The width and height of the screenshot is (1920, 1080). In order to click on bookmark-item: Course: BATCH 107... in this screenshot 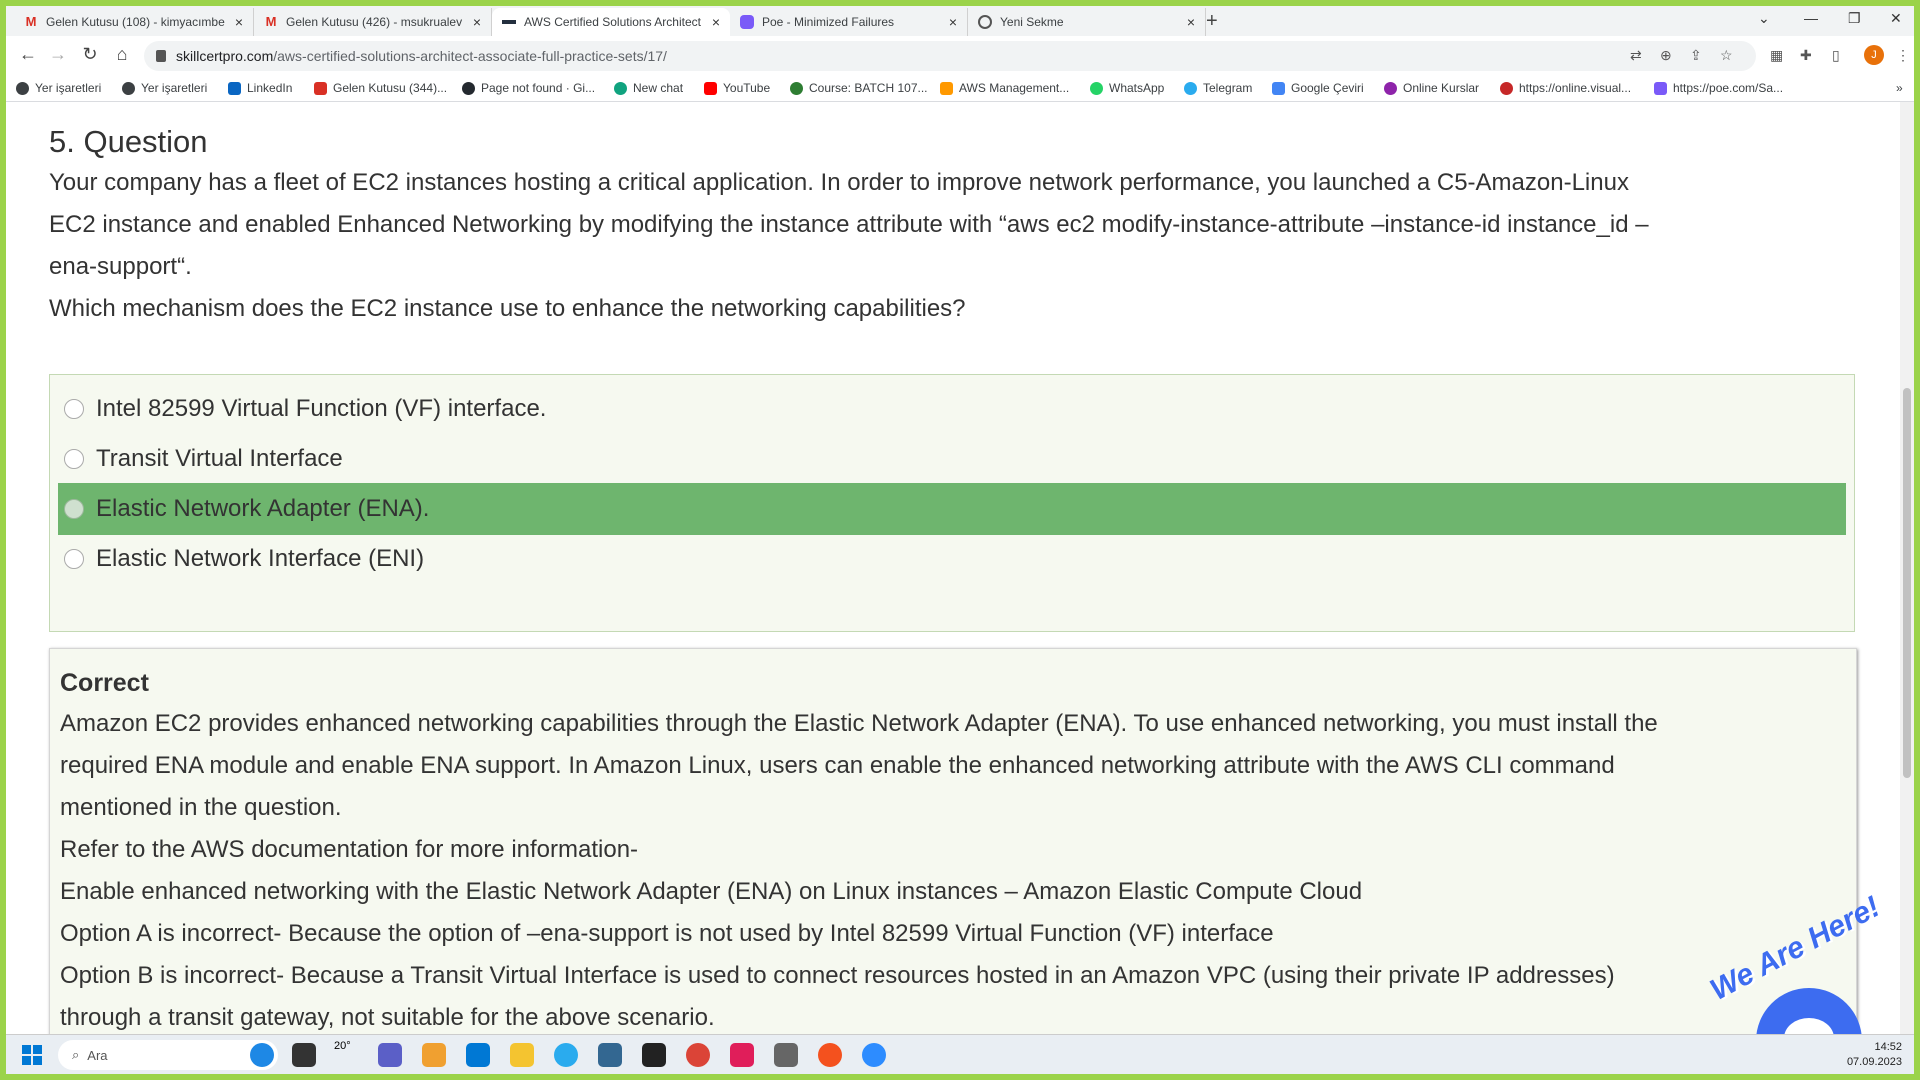, I will do `click(859, 88)`.